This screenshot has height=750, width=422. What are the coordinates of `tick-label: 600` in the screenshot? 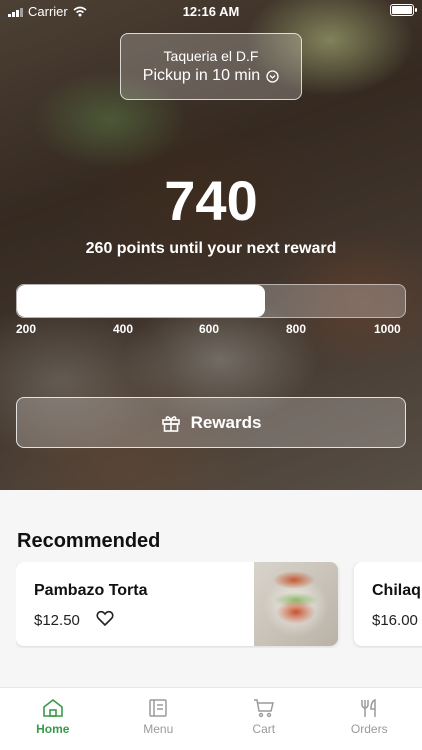 It's located at (209, 329).